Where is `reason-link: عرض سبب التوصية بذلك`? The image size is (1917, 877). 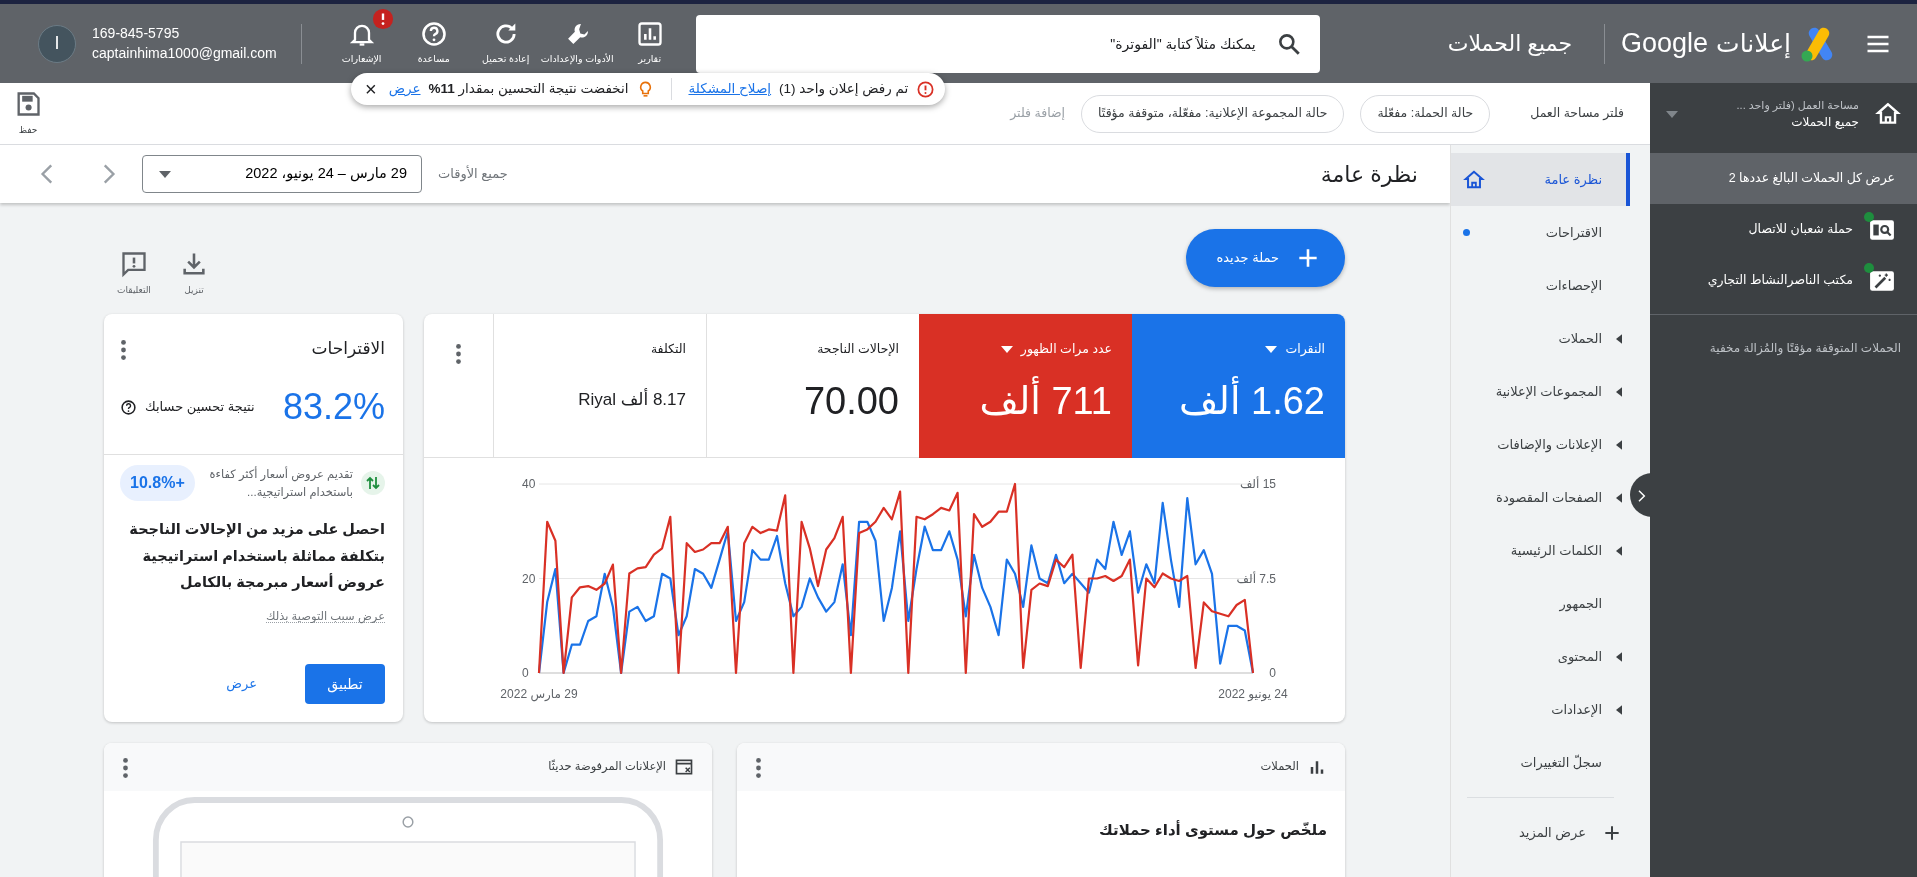 reason-link: عرض سبب التوصية بذلك is located at coordinates (325, 617).